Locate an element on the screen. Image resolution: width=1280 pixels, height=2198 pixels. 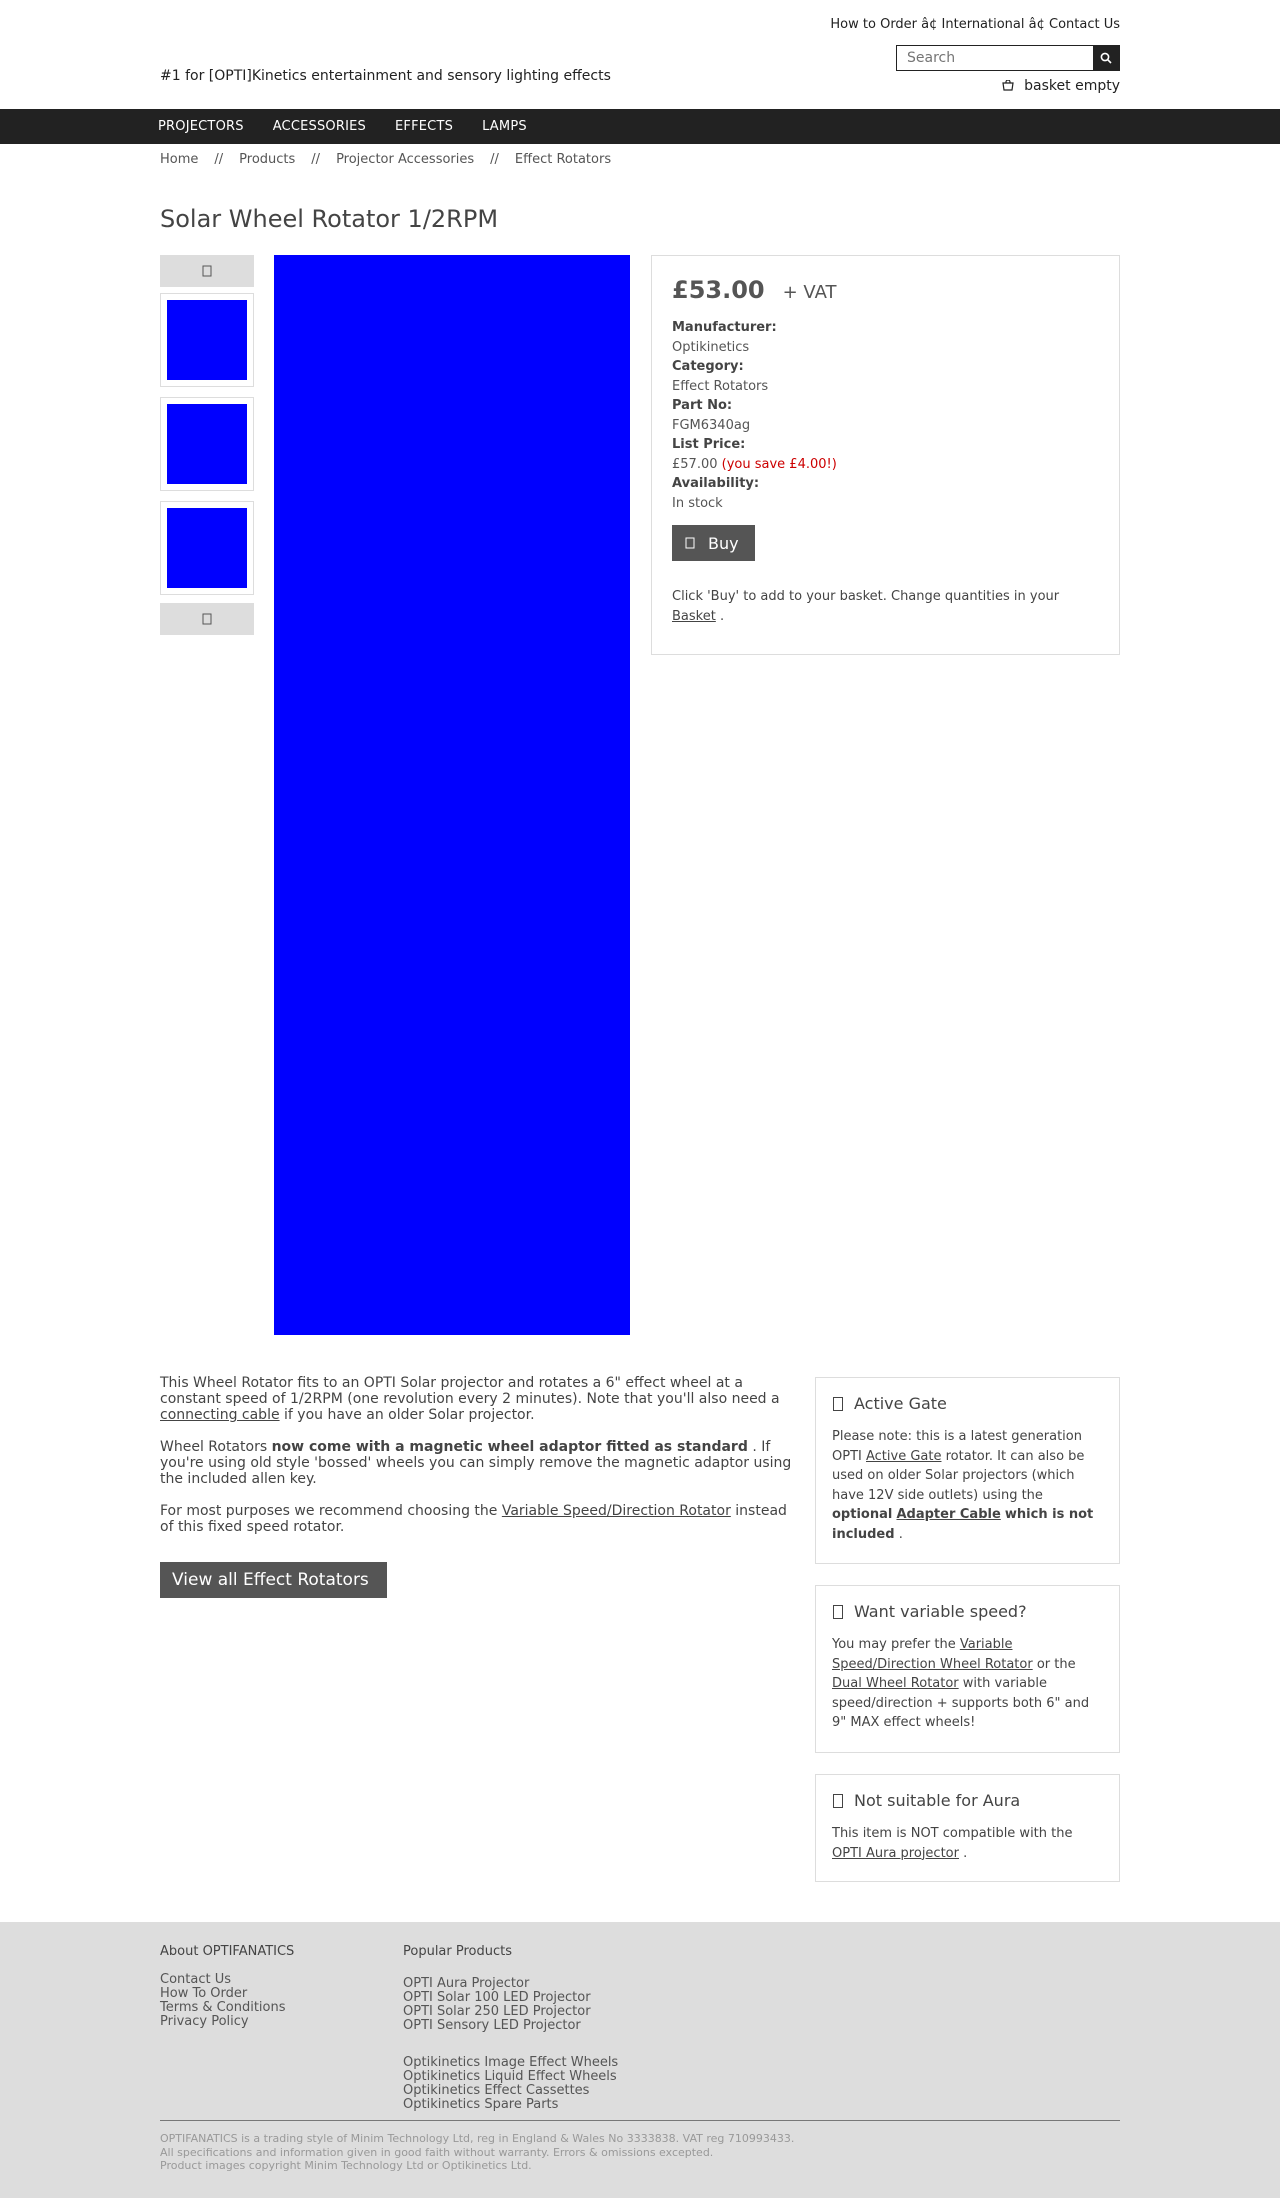
sidebox-text: This item is NOT compatible with the is located at coordinates (952, 1833).